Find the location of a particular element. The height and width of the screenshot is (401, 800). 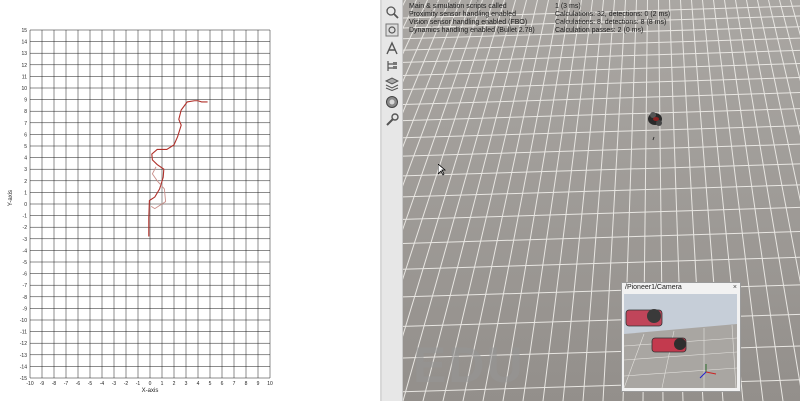

plot-series is located at coordinates (178, 168).